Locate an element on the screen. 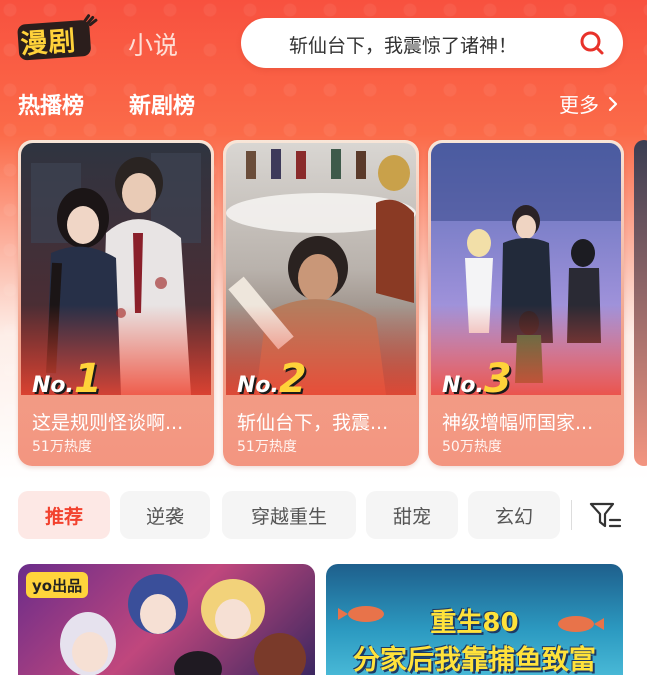  banner-left: yo出品 is located at coordinates (166, 619).